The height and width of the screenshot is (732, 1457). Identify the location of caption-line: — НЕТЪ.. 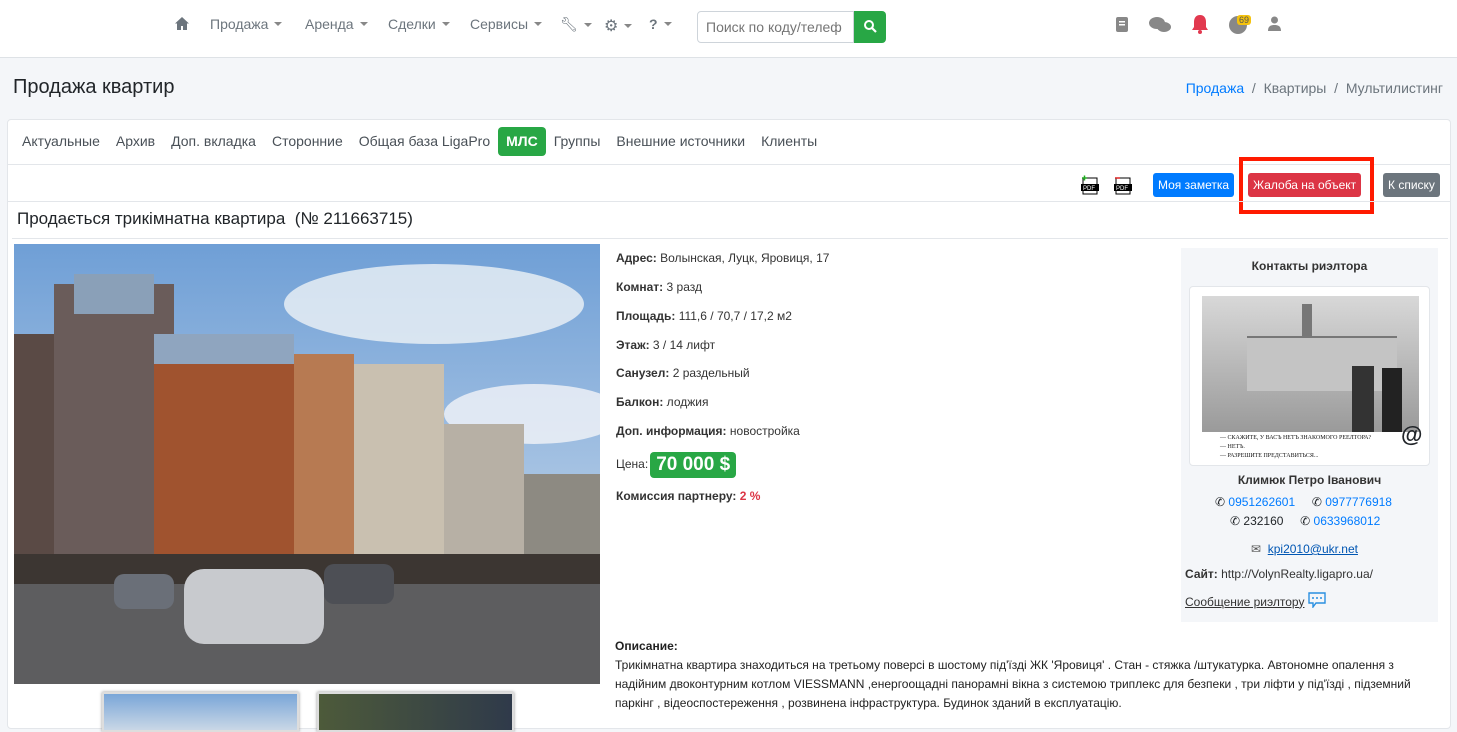
(1232, 447).